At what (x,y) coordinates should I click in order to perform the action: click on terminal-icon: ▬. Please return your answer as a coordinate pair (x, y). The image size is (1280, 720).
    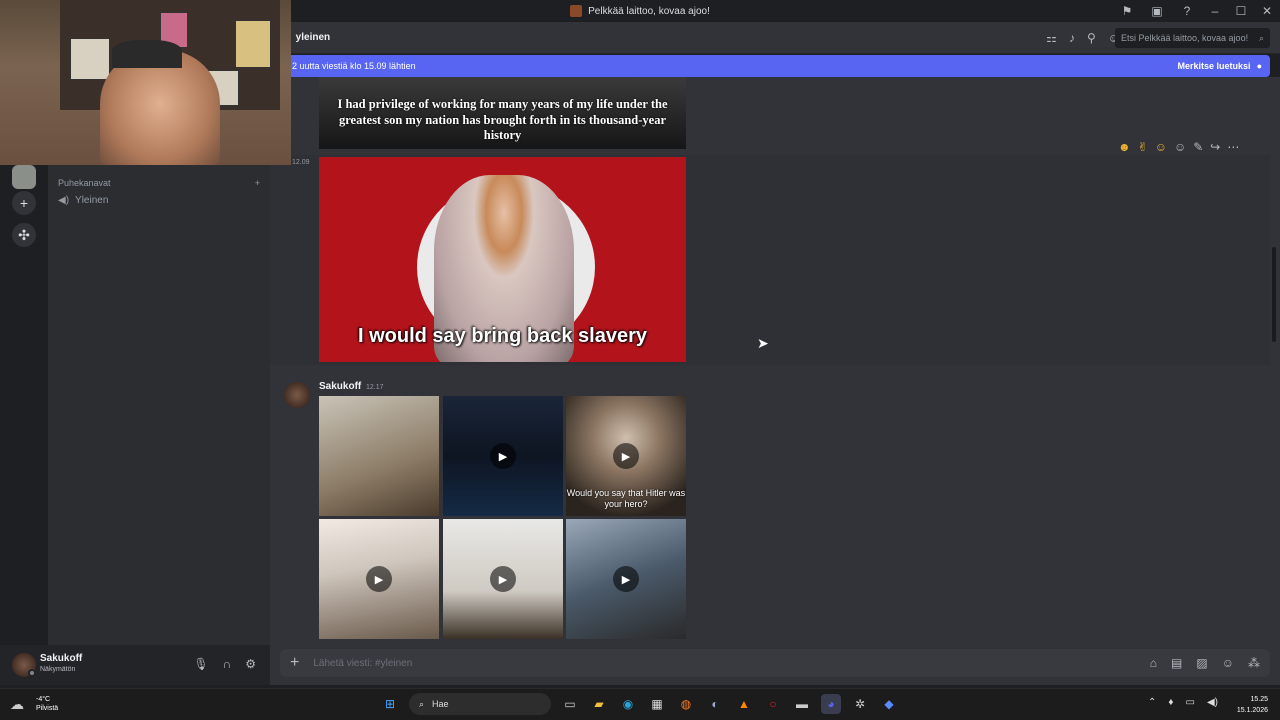
    Looking at the image, I should click on (802, 704).